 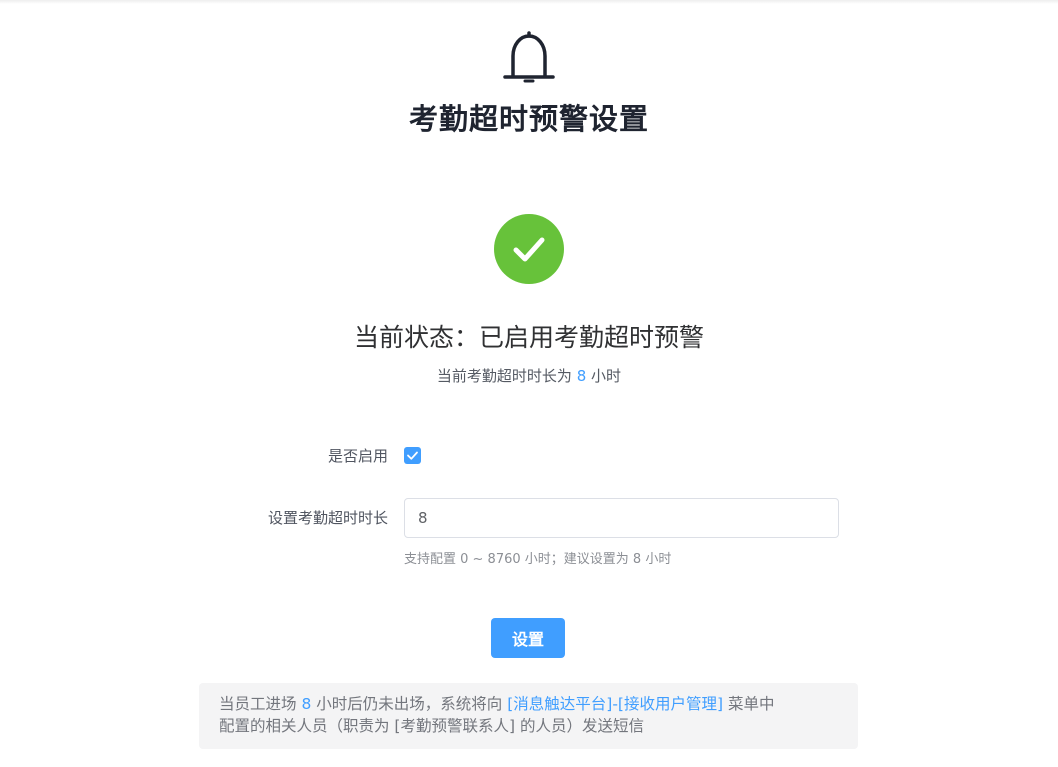 I want to click on status-description: 当前考勤超时时长为 8 小时, so click(x=529, y=375).